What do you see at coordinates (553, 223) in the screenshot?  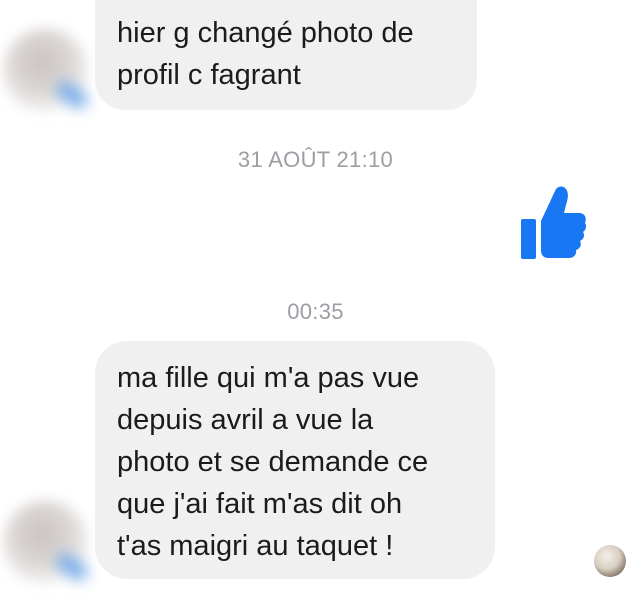 I see `thumbs-up-icon` at bounding box center [553, 223].